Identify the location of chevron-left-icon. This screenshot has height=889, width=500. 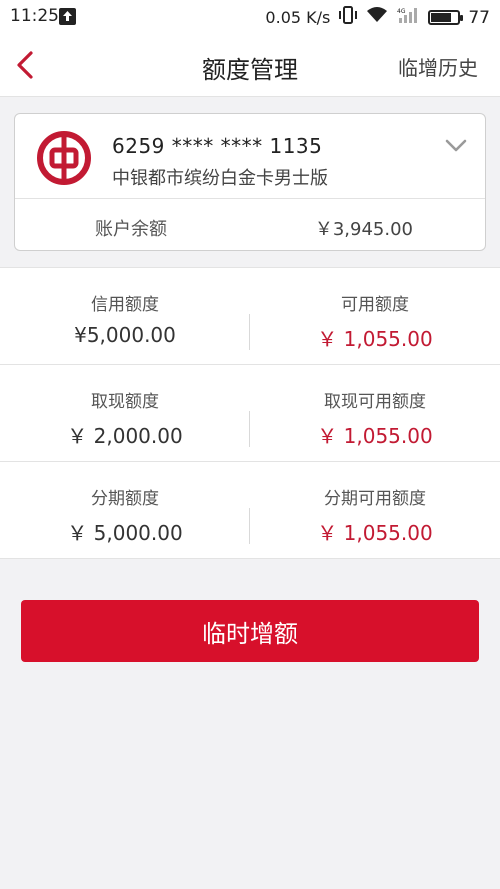
(25, 65).